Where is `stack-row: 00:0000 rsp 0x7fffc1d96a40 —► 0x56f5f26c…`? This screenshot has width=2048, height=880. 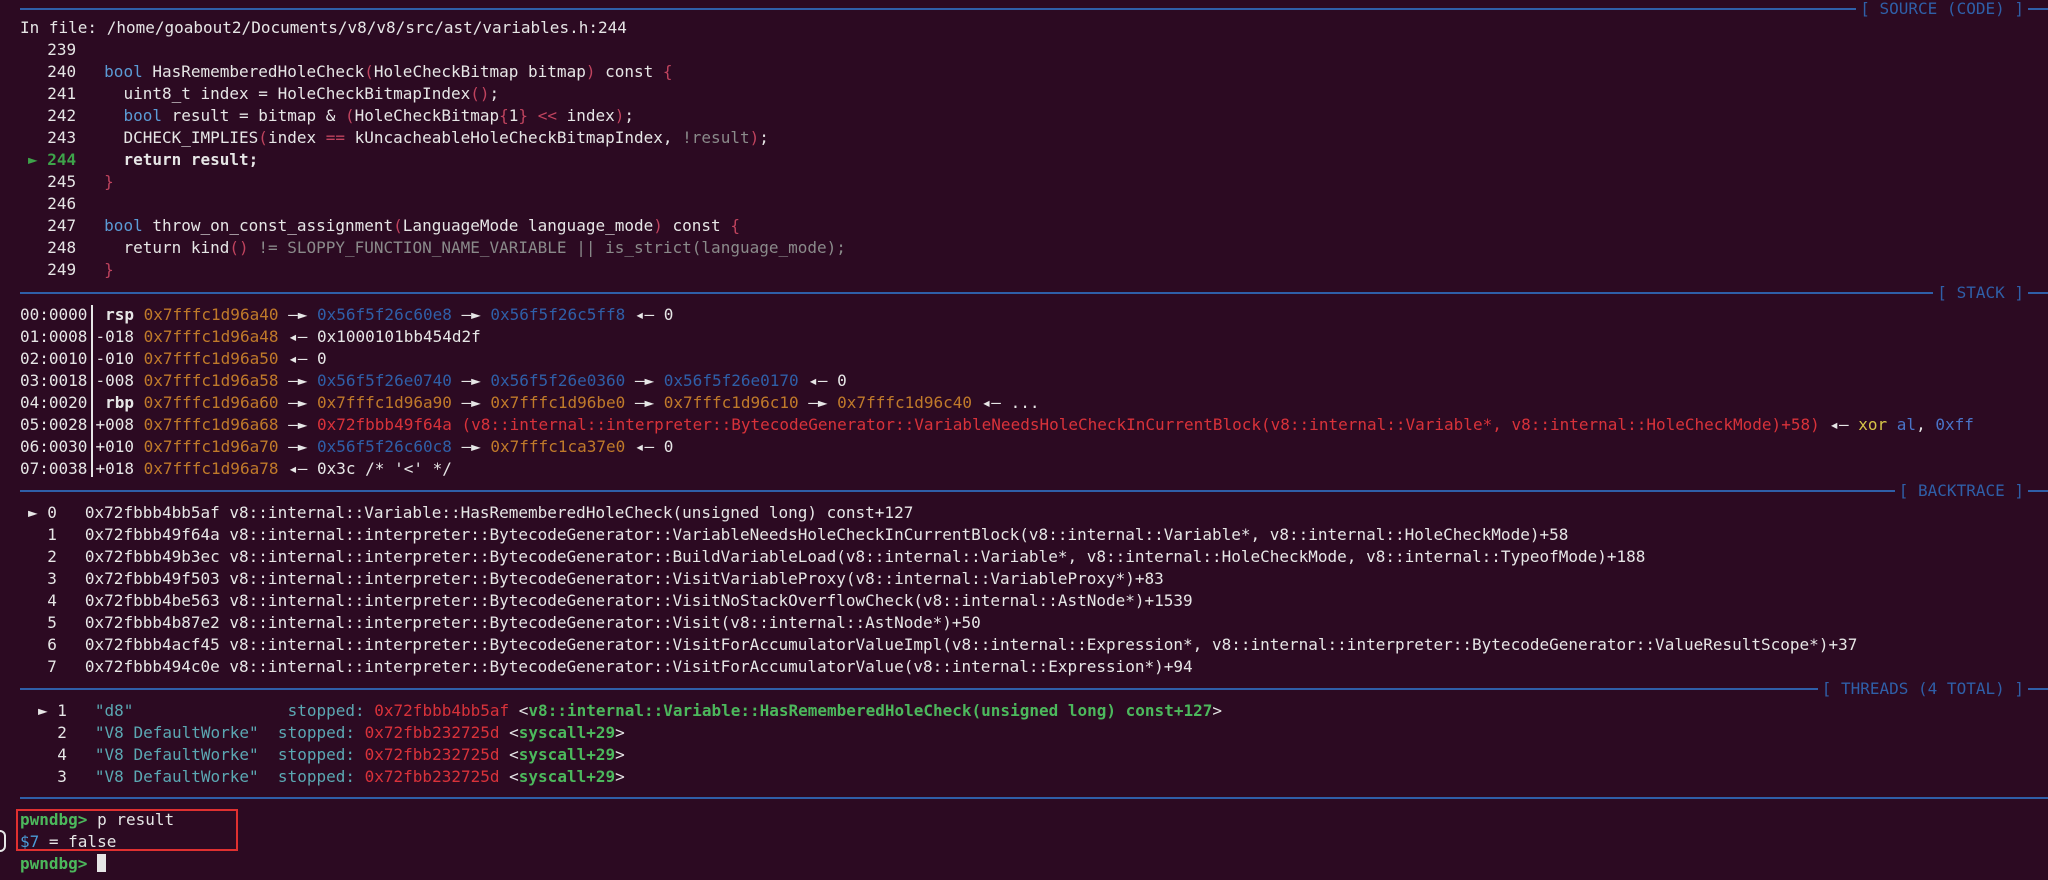 stack-row: 00:0000 rsp 0x7fffc1d96a40 —► 0x56f5f26c… is located at coordinates (346, 315).